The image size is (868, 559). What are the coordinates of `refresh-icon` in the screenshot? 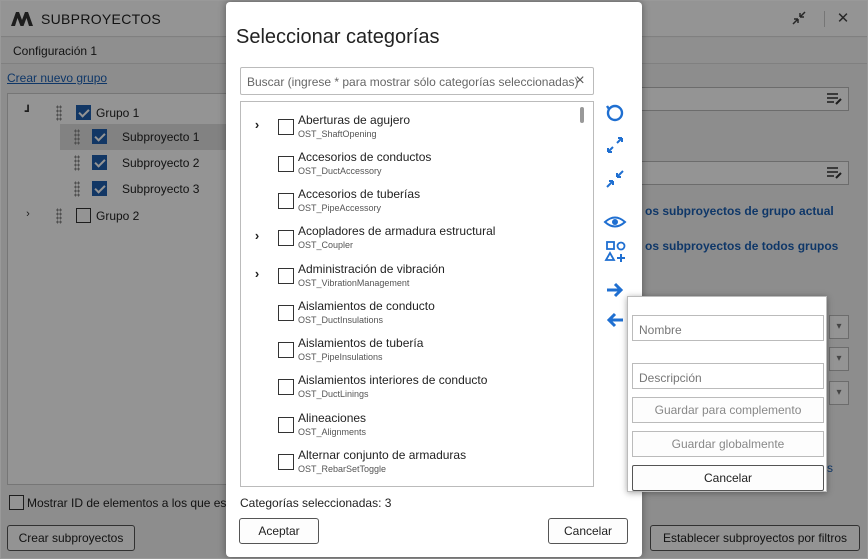 It's located at (615, 113).